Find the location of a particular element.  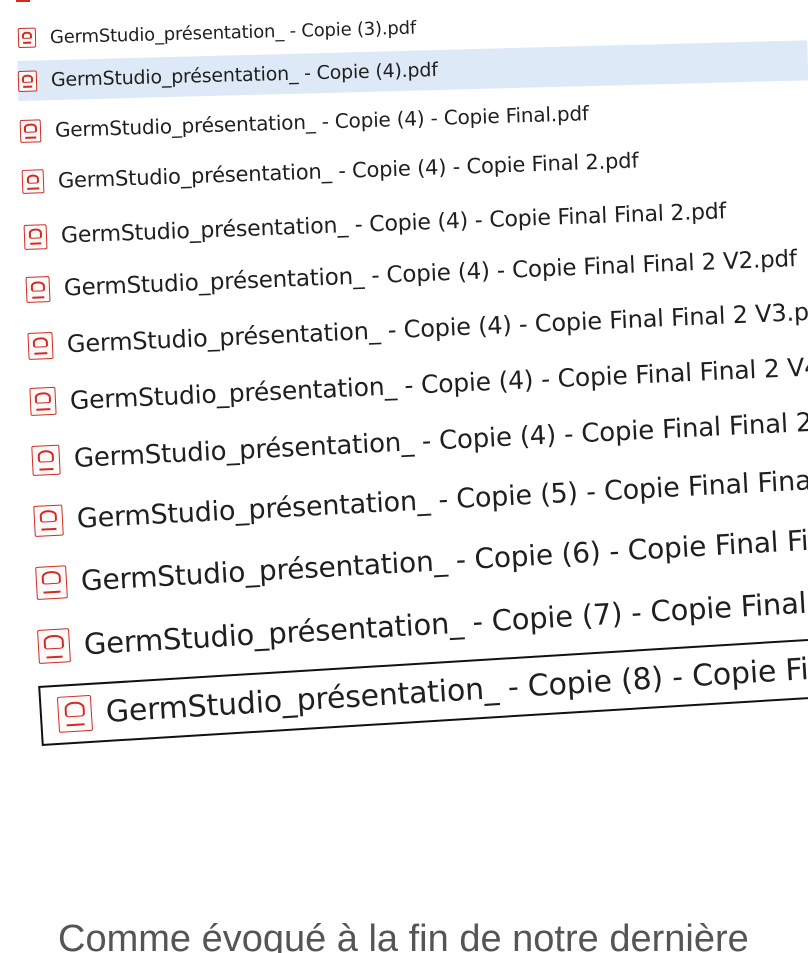

file-name: GermStudio_présentation_ - Copie (4).pdf is located at coordinates (244, 75).